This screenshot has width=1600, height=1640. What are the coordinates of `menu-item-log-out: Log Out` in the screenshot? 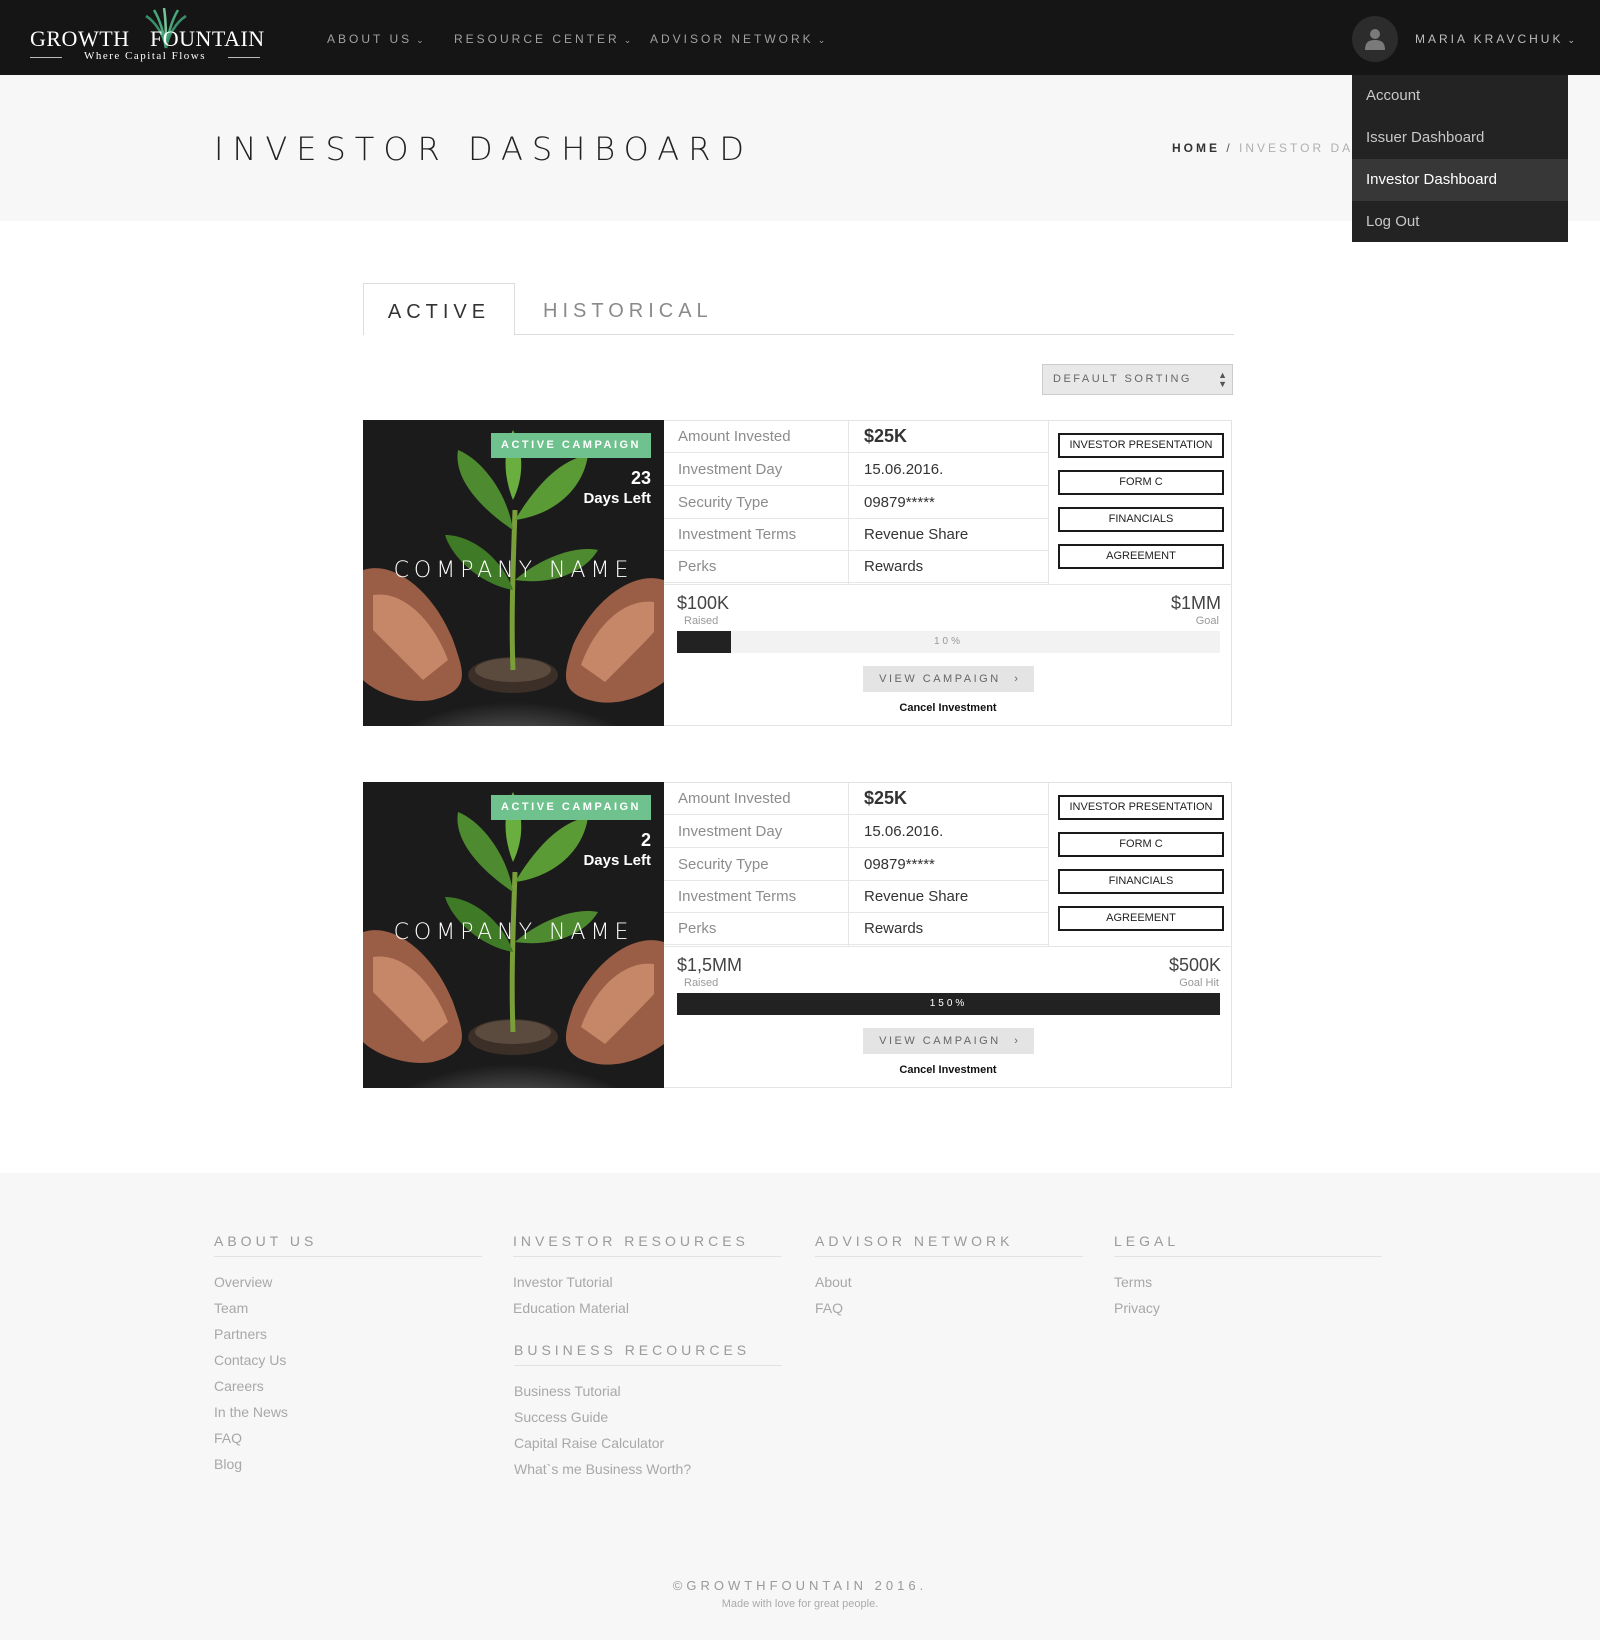 It's located at (1460, 222).